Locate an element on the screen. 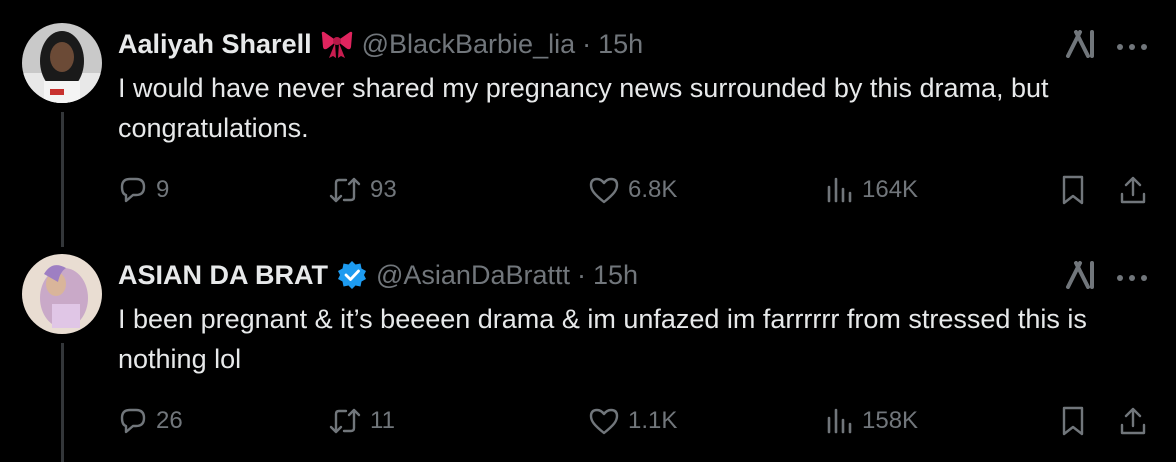 Image resolution: width=1176 pixels, height=462 pixels. views-button: 158K is located at coordinates (871, 421).